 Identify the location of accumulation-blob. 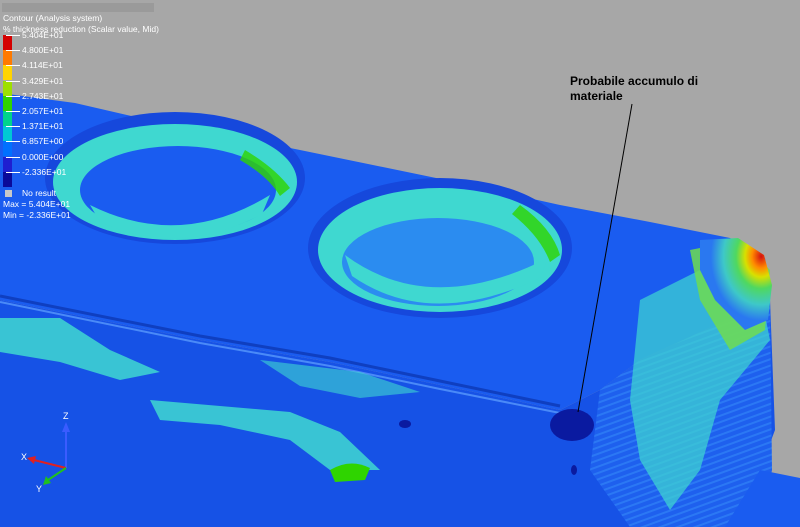
(572, 425).